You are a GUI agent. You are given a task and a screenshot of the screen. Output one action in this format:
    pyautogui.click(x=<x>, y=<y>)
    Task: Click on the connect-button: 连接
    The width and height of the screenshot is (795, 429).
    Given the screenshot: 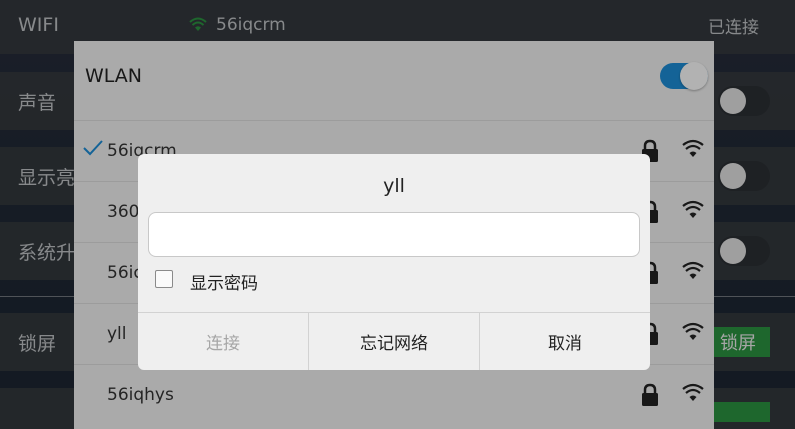 What is the action you would take?
    pyautogui.click(x=223, y=341)
    